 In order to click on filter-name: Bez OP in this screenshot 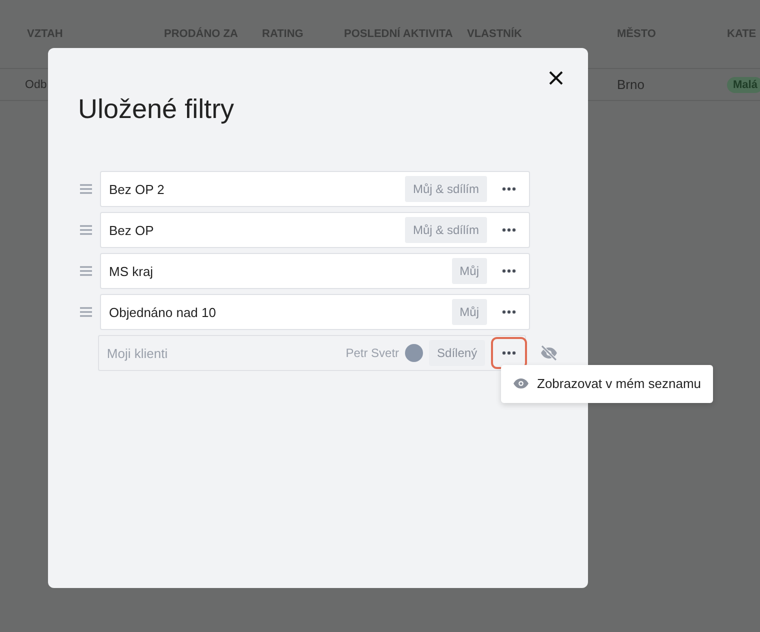, I will do `click(132, 230)`.